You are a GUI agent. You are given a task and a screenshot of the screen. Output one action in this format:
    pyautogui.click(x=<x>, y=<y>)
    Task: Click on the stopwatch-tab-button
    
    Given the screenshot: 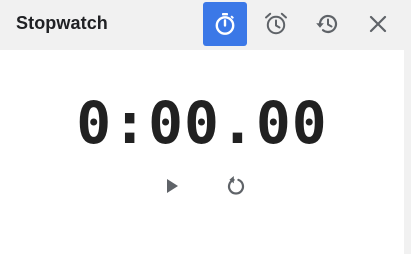 What is the action you would take?
    pyautogui.click(x=225, y=24)
    